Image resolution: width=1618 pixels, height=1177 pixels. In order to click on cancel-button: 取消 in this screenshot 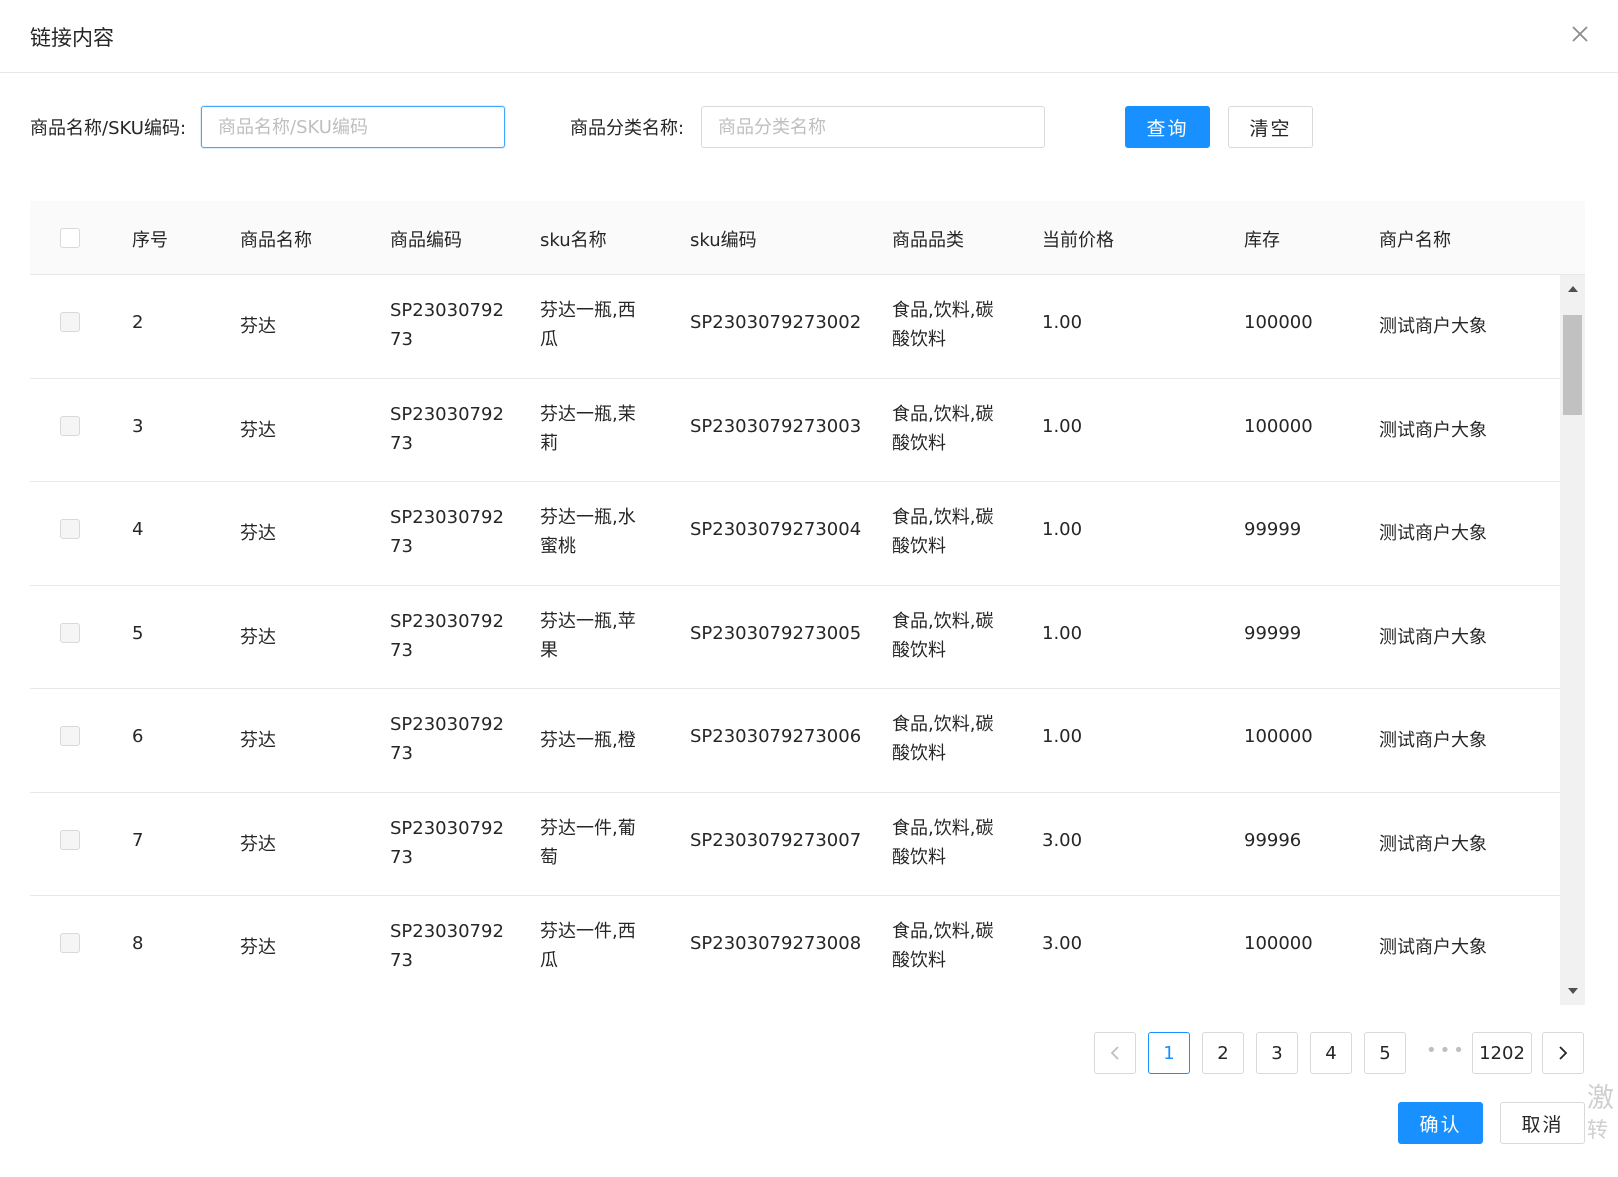, I will do `click(1542, 1123)`.